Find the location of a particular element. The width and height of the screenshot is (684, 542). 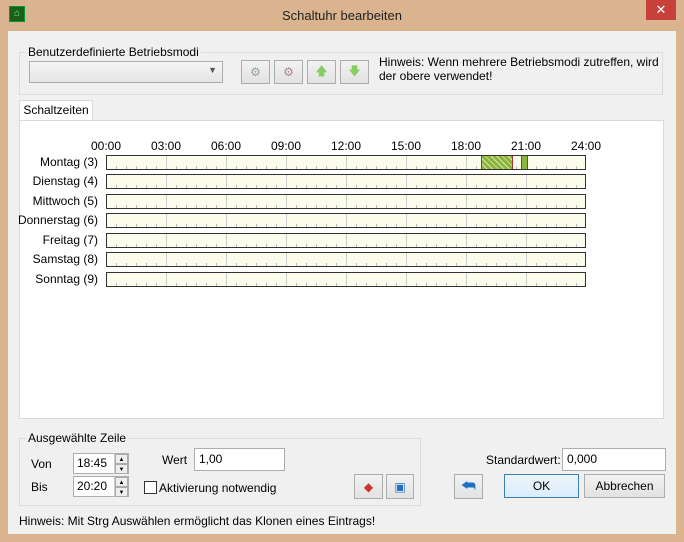

arrow-up-icon: 🡅 is located at coordinates (321, 70).